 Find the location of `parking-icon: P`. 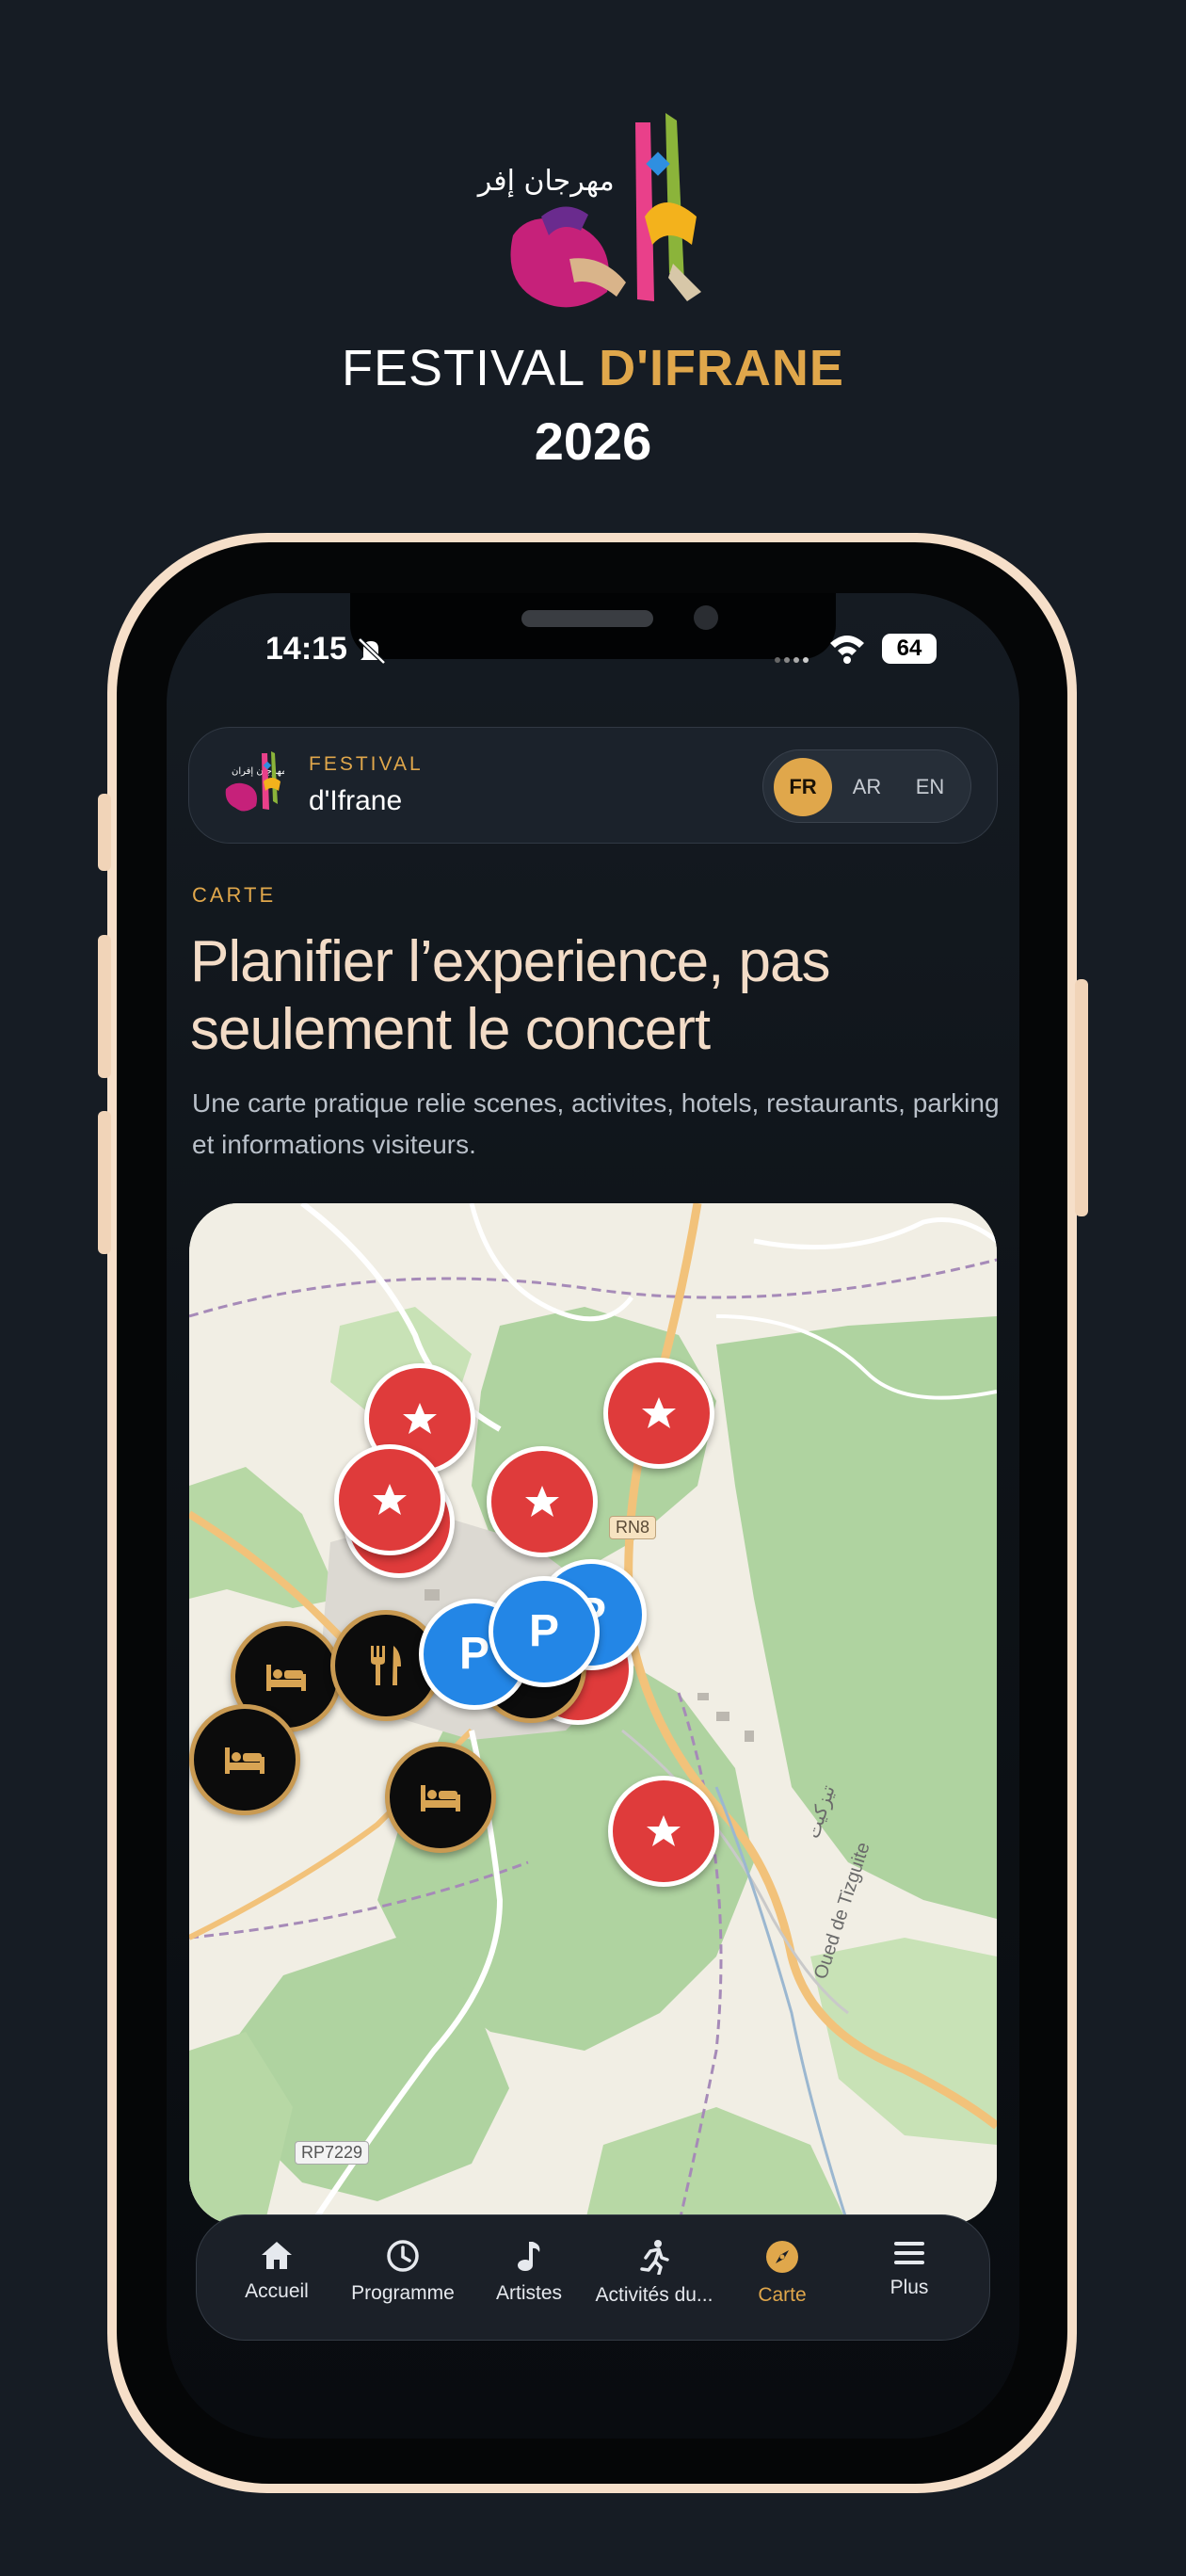

parking-icon: P is located at coordinates (543, 1631).